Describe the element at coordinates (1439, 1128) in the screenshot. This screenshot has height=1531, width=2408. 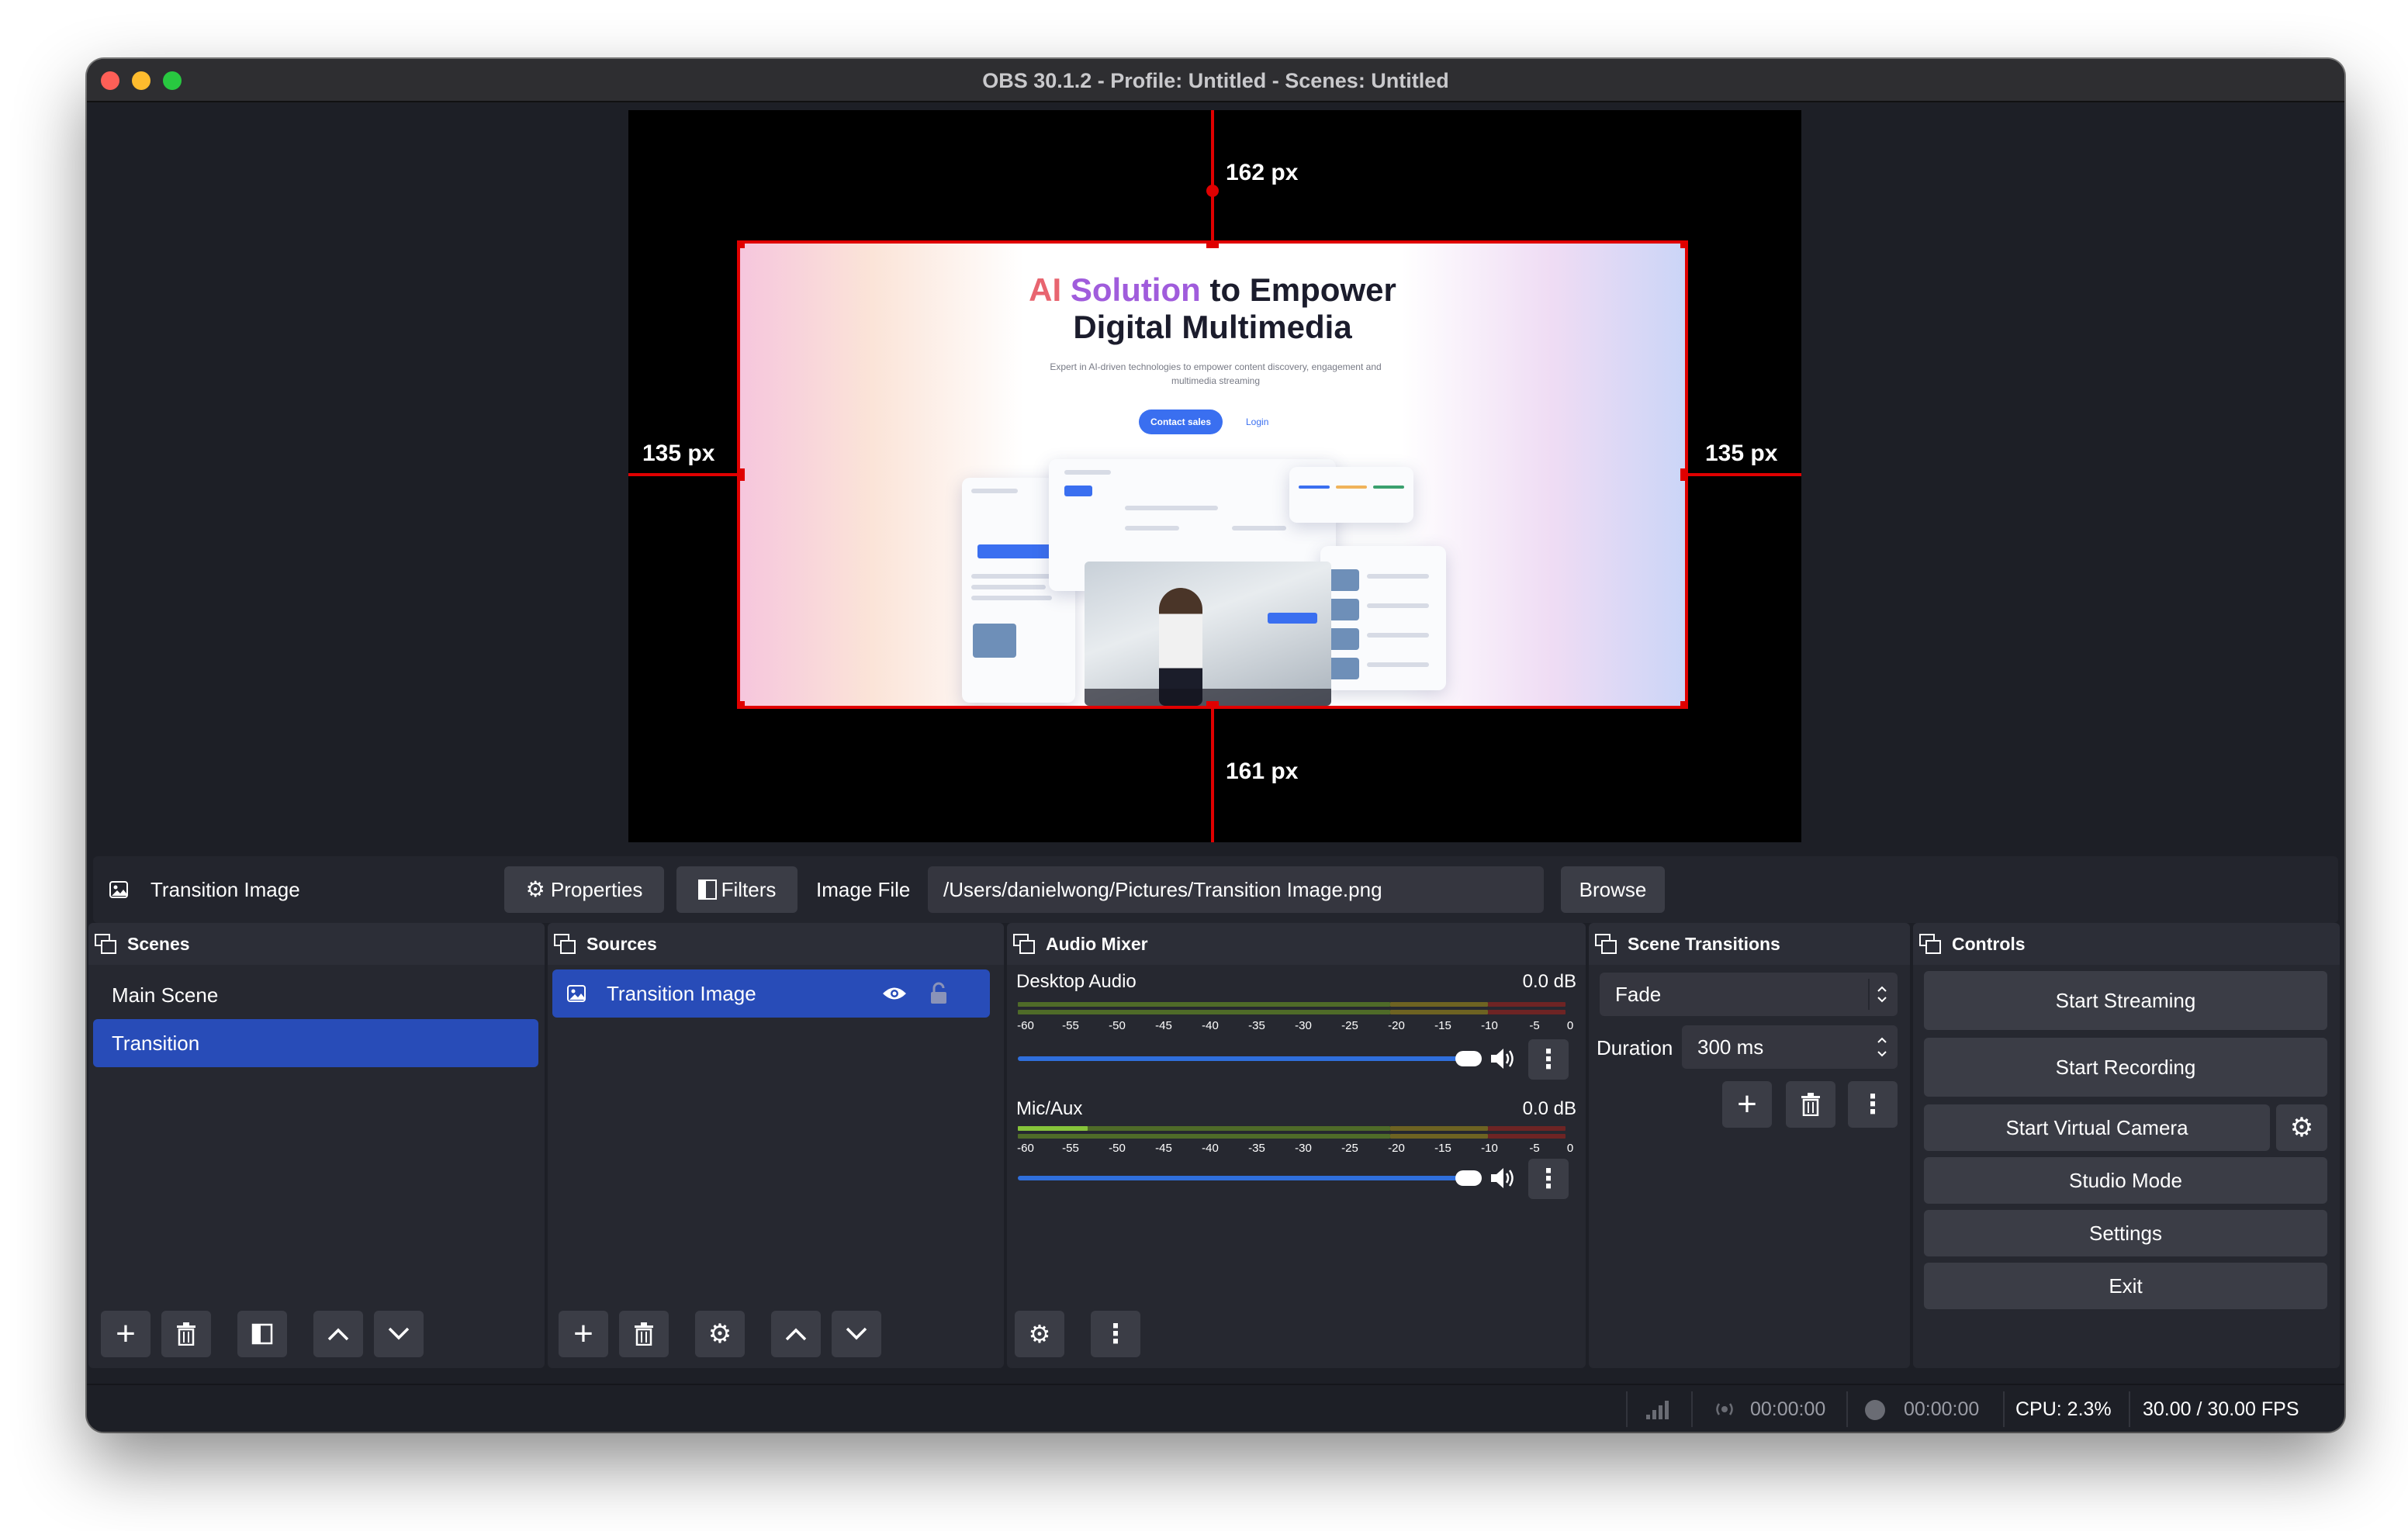
I see `mic-aux-meter-yellow` at that location.